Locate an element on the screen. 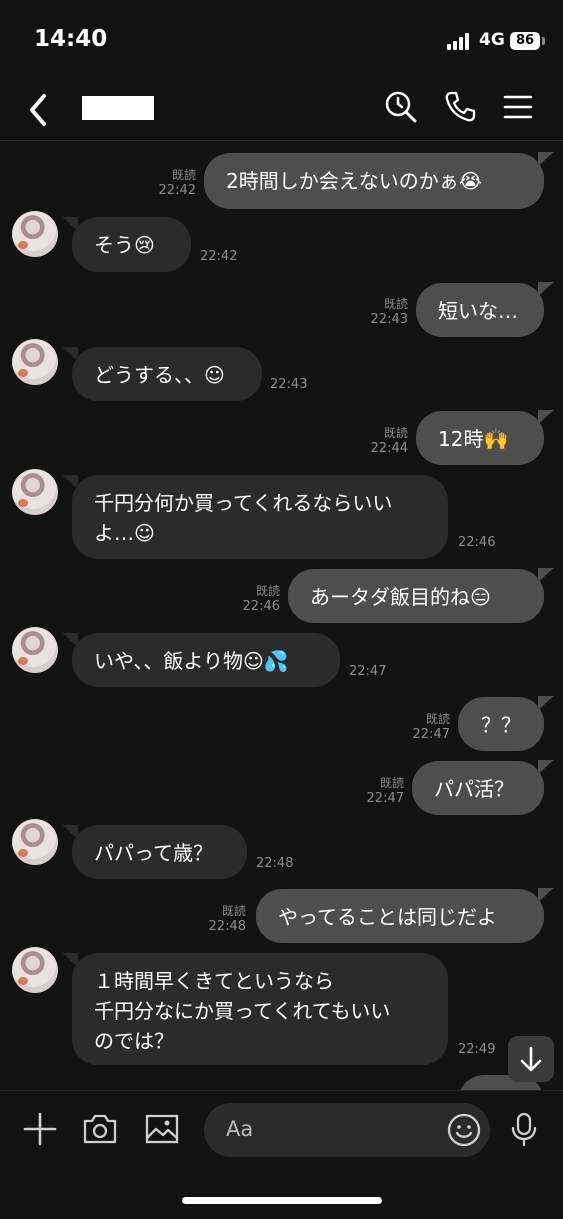 This screenshot has width=563, height=1219. message-input-placeholder: Aa is located at coordinates (240, 1129).